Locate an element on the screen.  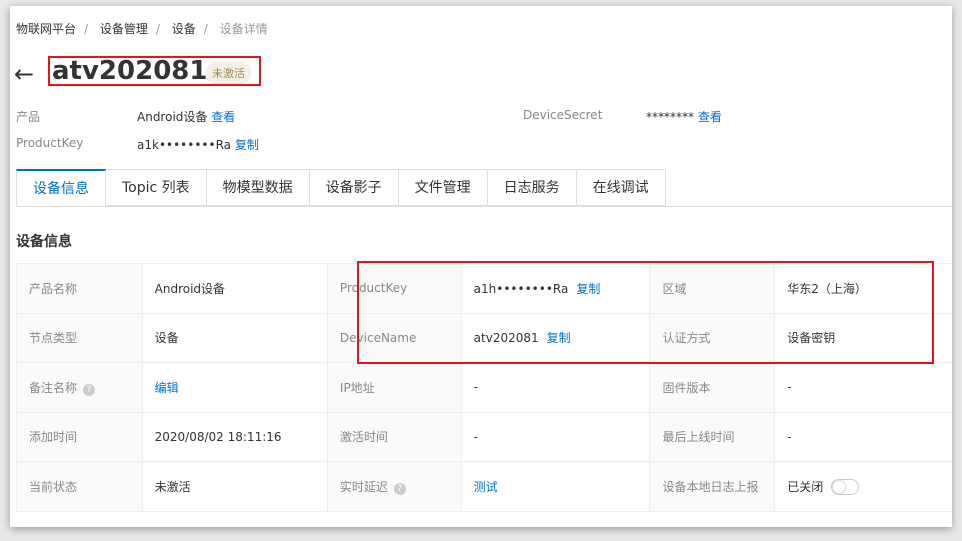
field-label-text: 产品名称 is located at coordinates (53, 288).